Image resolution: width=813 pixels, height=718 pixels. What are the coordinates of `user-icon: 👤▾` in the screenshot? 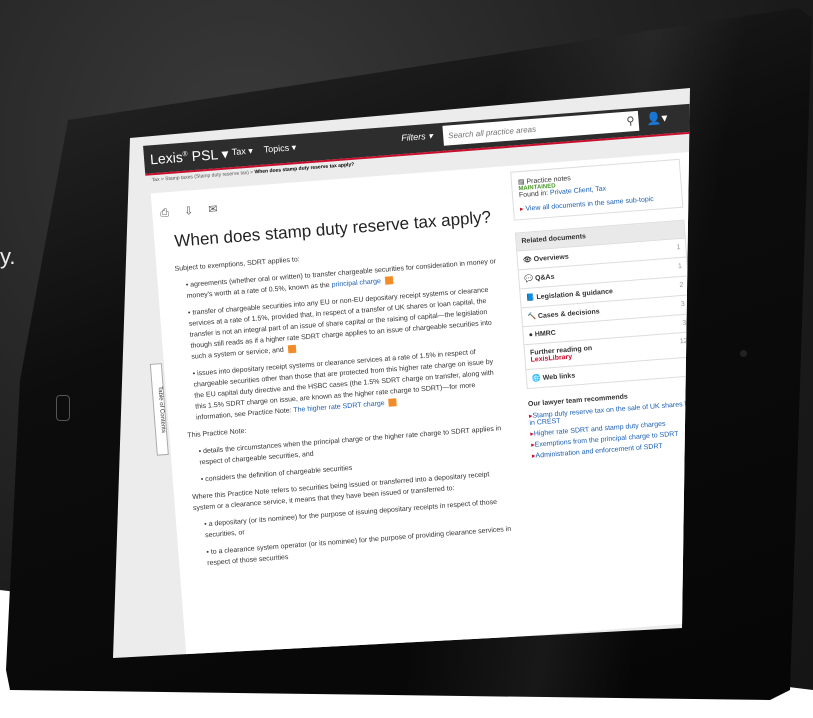 It's located at (657, 119).